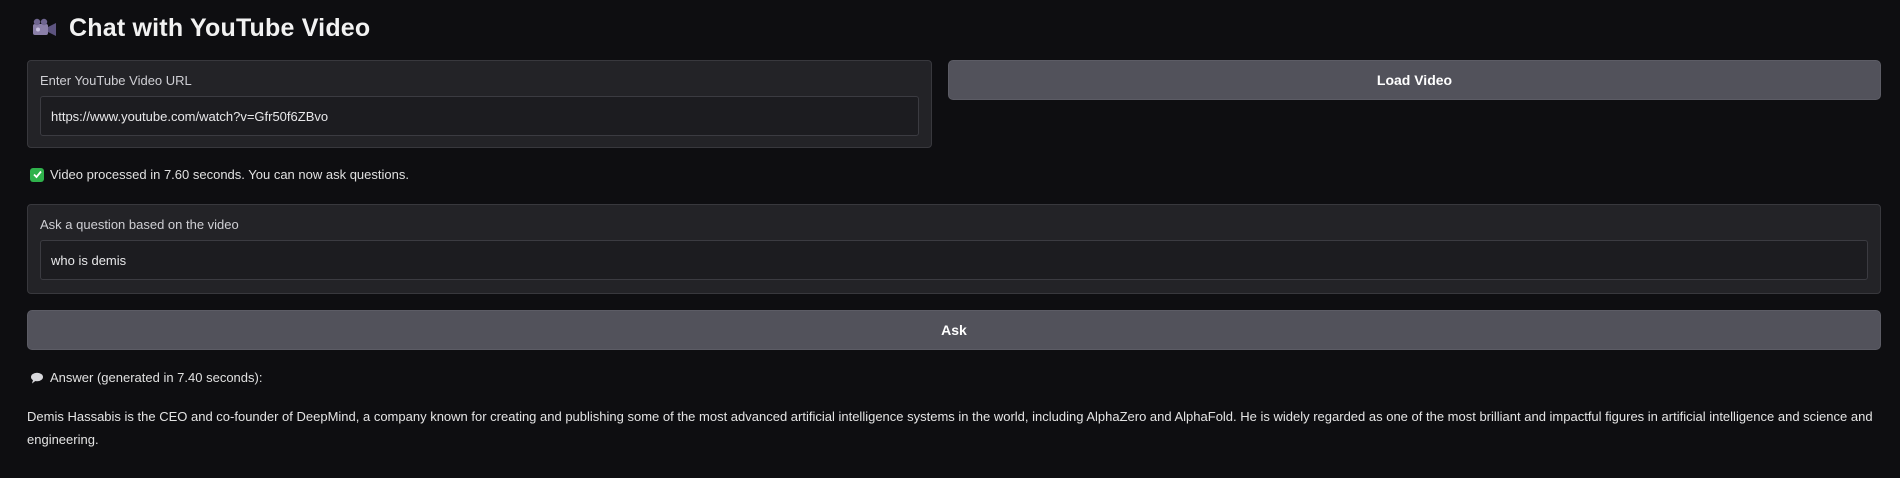  What do you see at coordinates (116, 80) in the screenshot?
I see `url-label: Enter YouTube Video URL` at bounding box center [116, 80].